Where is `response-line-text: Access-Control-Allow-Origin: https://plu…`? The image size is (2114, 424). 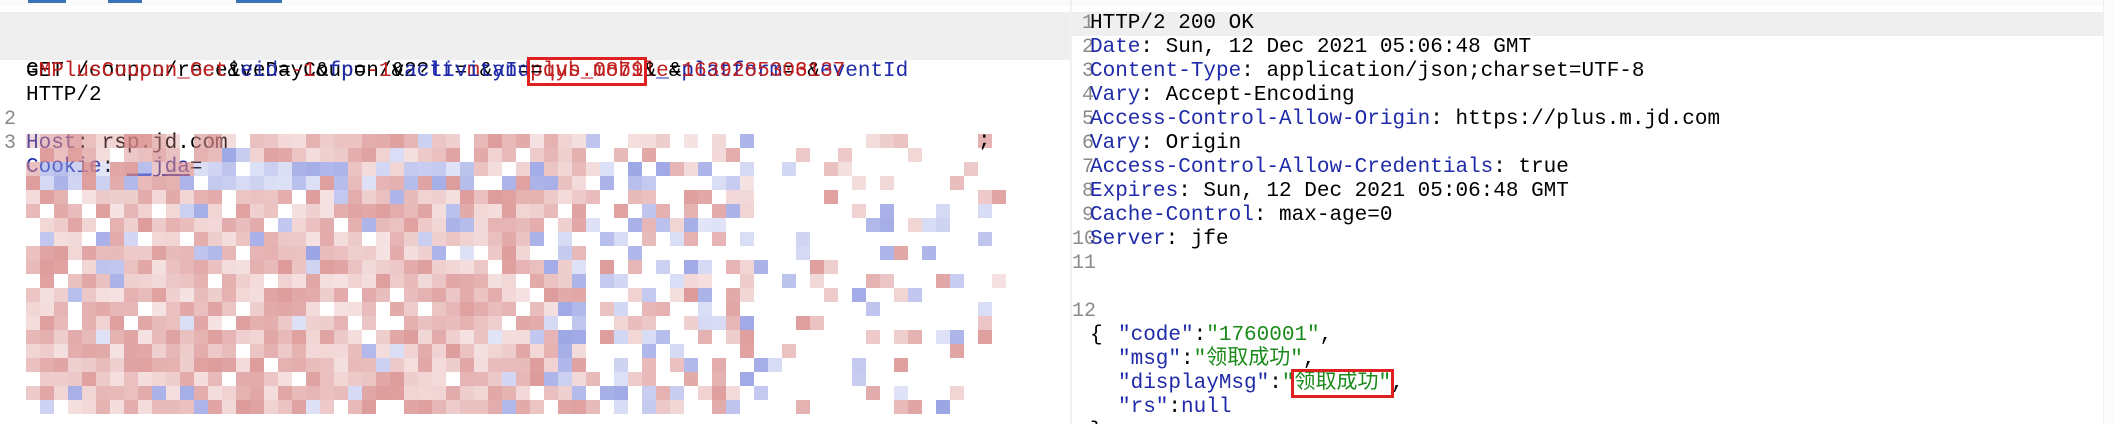
response-line-text: Access-Control-Allow-Origin: https://plu… is located at coordinates (1405, 120).